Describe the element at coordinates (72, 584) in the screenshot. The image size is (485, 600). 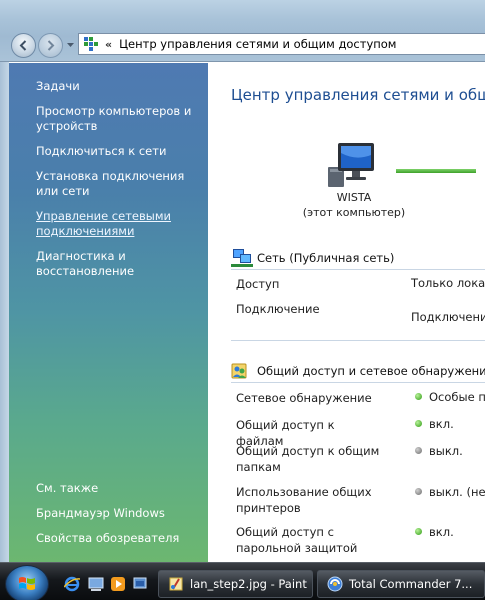
I see `ie-icon` at that location.